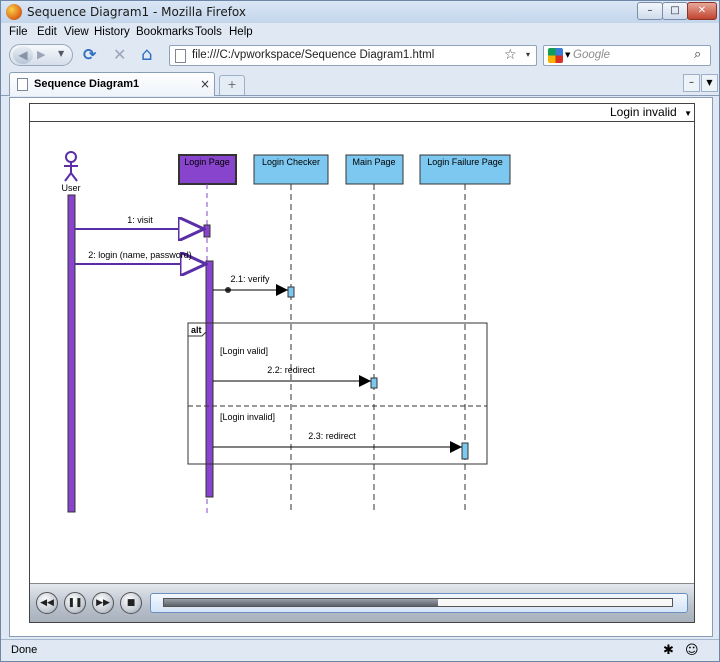 The height and width of the screenshot is (662, 720). Describe the element at coordinates (360, 650) in the screenshot. I see `status-bar: Done ✱ ☺` at that location.